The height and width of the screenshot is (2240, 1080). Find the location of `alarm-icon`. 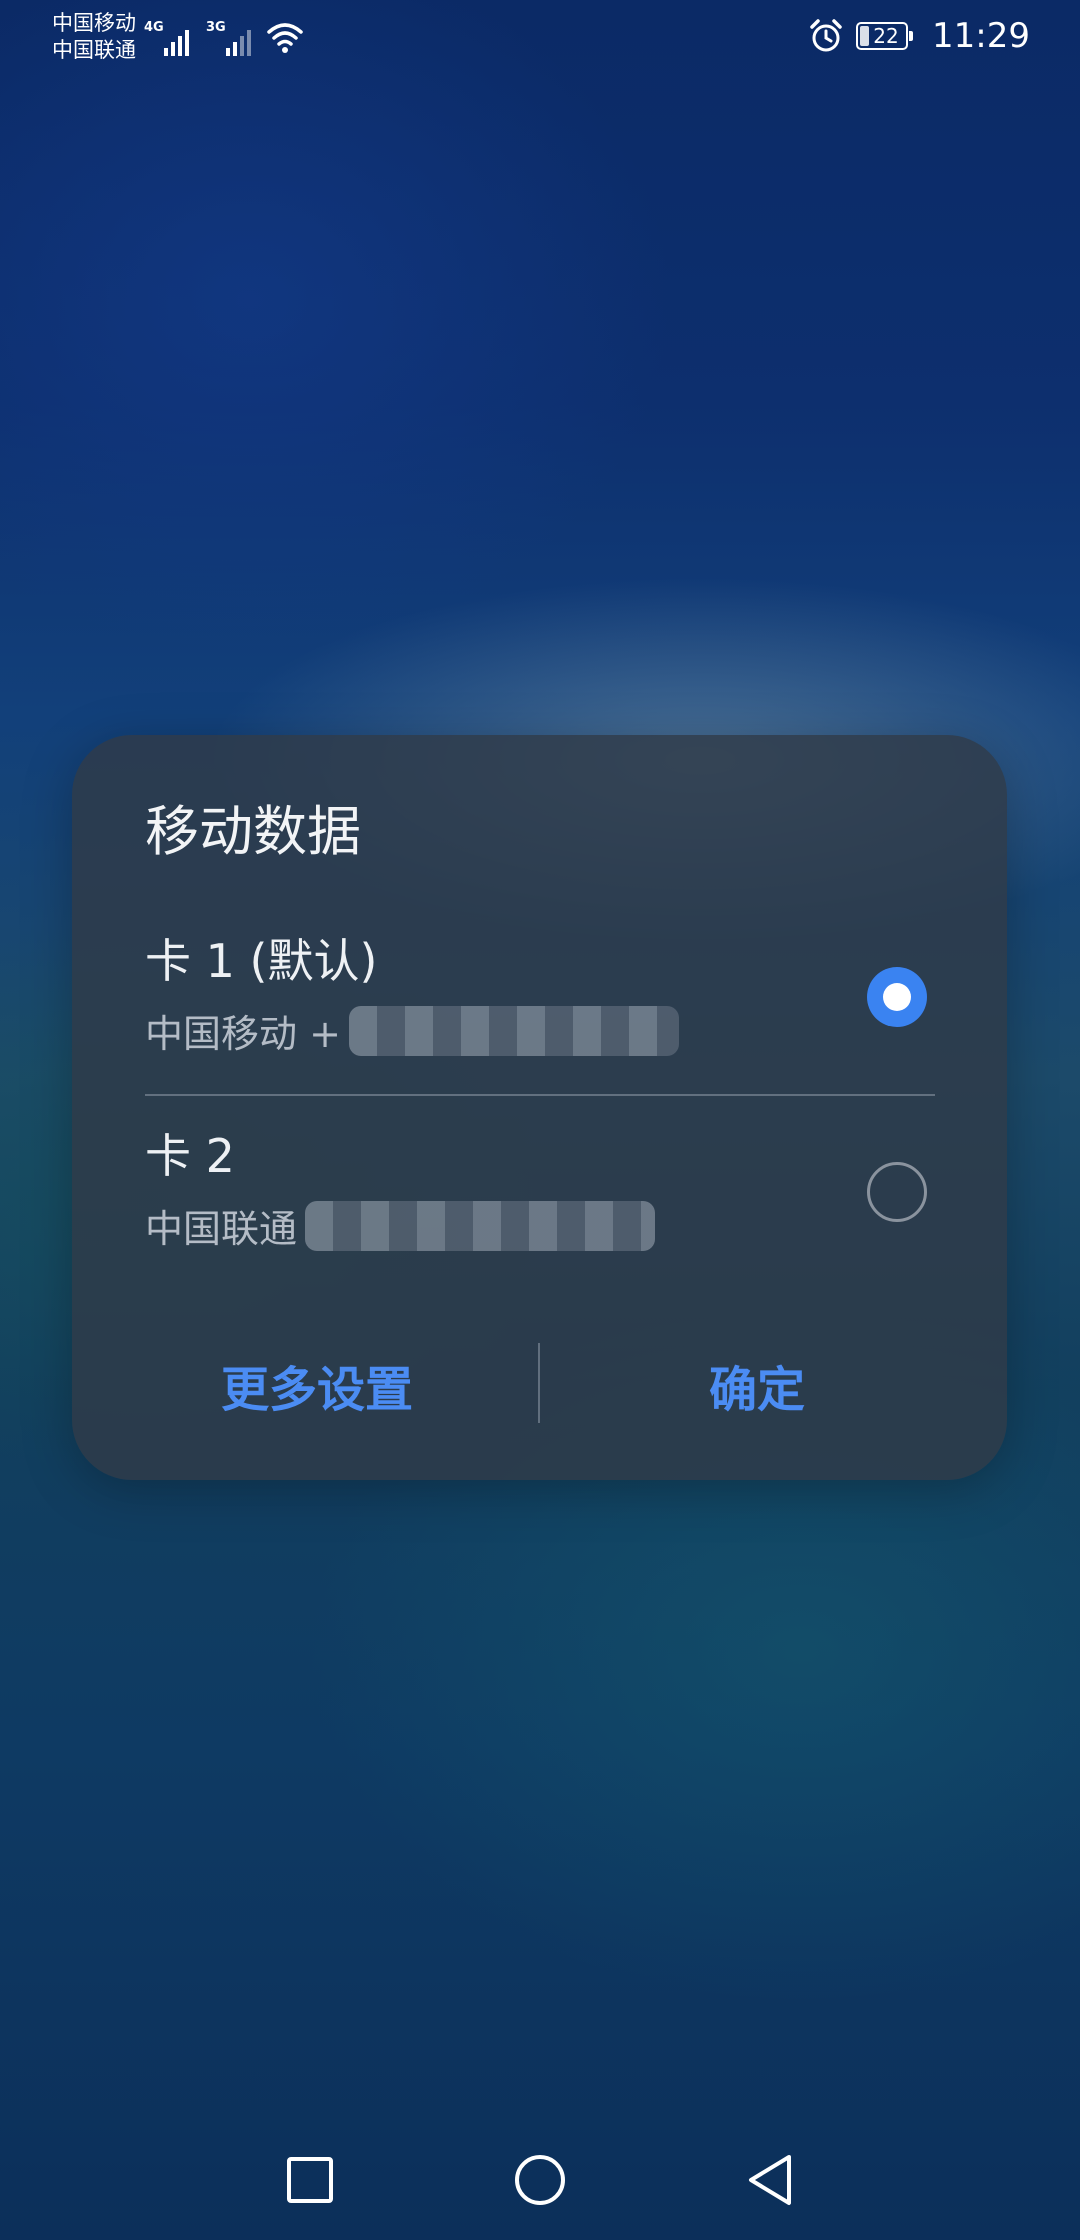

alarm-icon is located at coordinates (826, 35).